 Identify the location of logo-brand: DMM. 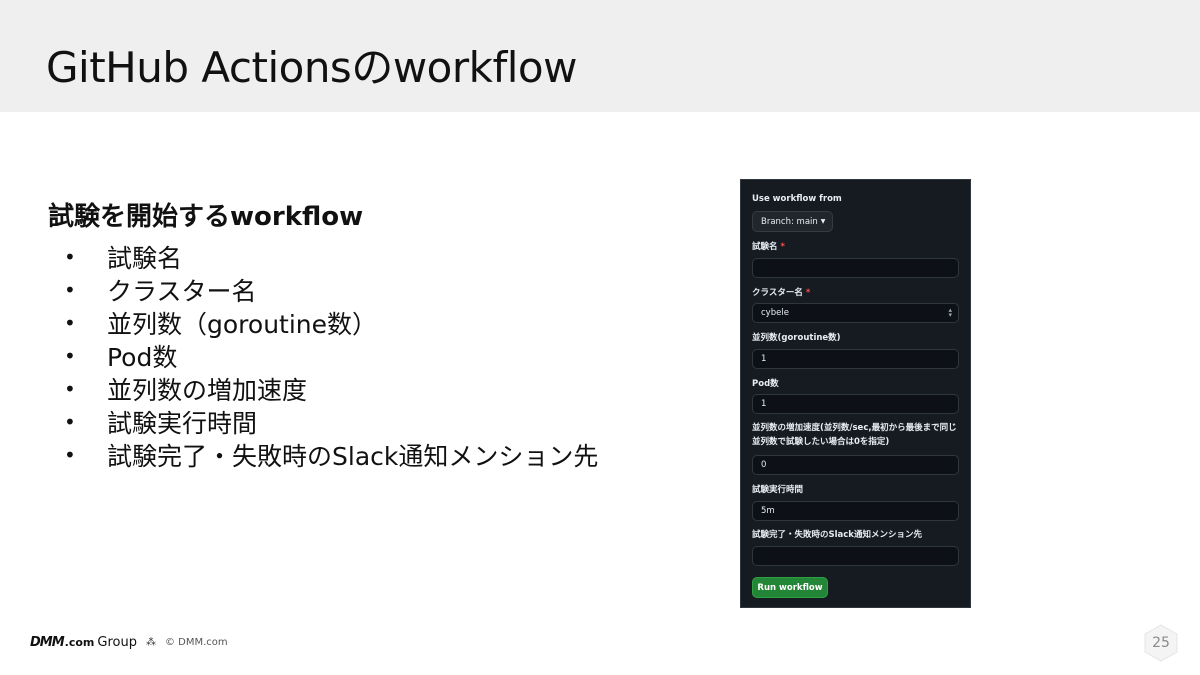
(47, 642).